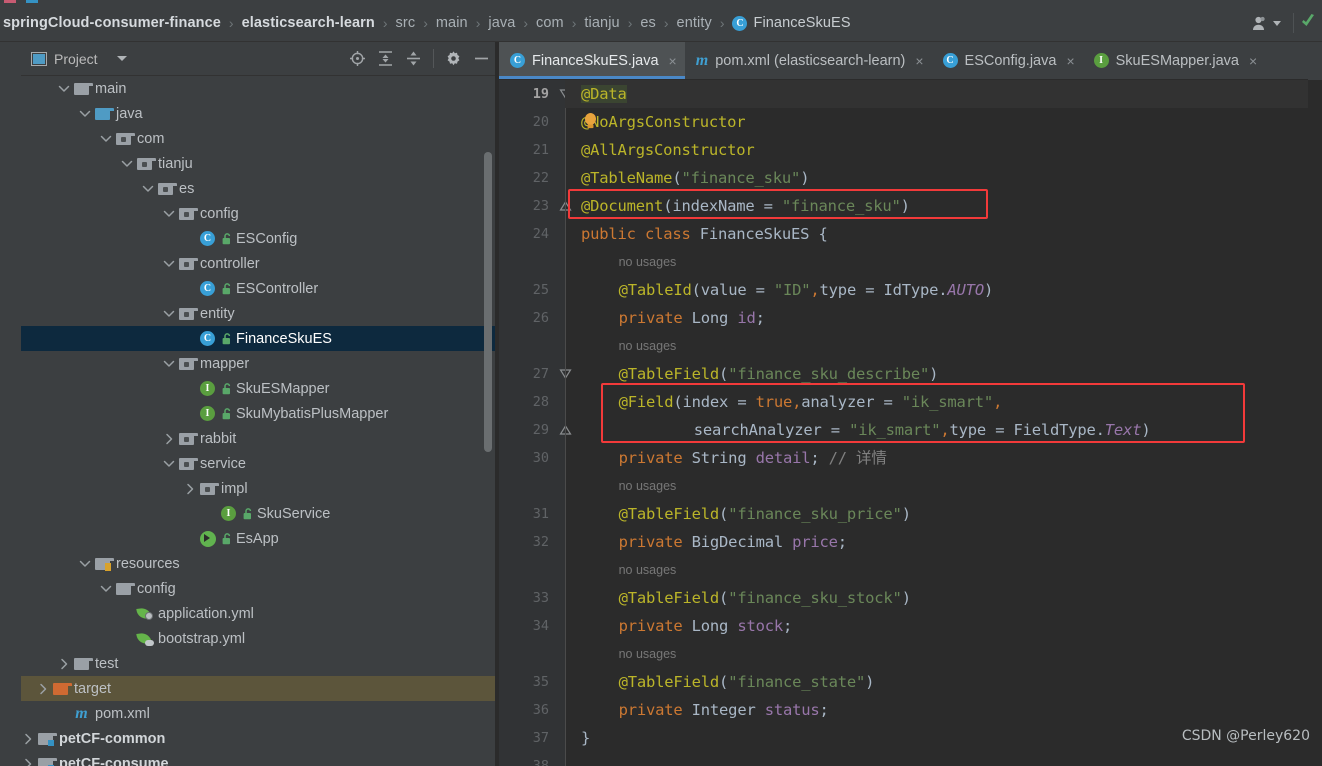  I want to click on tree-node-skuesmapper: I SkuESMapper, so click(260, 388).